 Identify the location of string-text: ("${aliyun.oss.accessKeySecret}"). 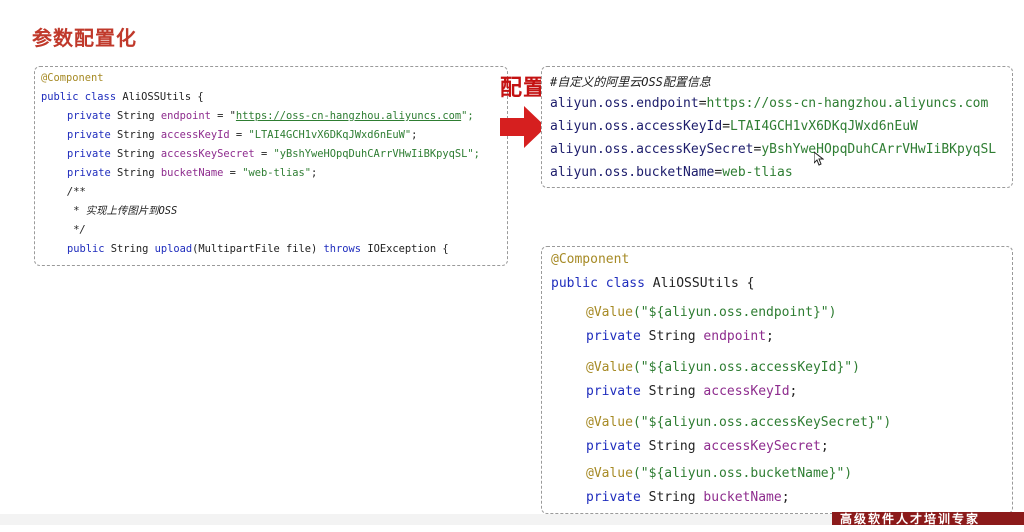
(762, 422).